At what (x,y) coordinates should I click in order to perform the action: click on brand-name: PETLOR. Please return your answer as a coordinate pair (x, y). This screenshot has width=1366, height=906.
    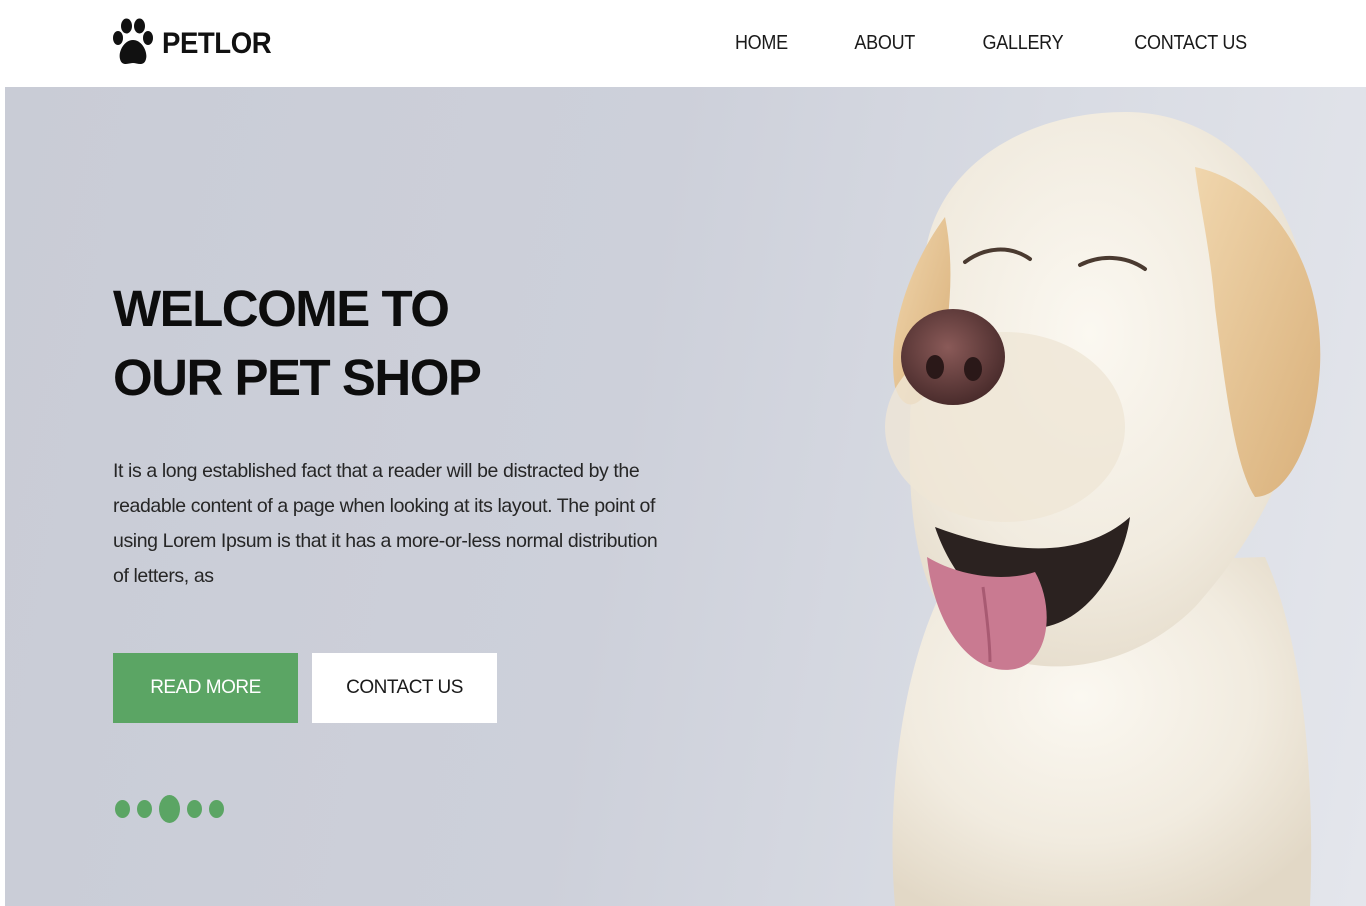
    Looking at the image, I should click on (217, 43).